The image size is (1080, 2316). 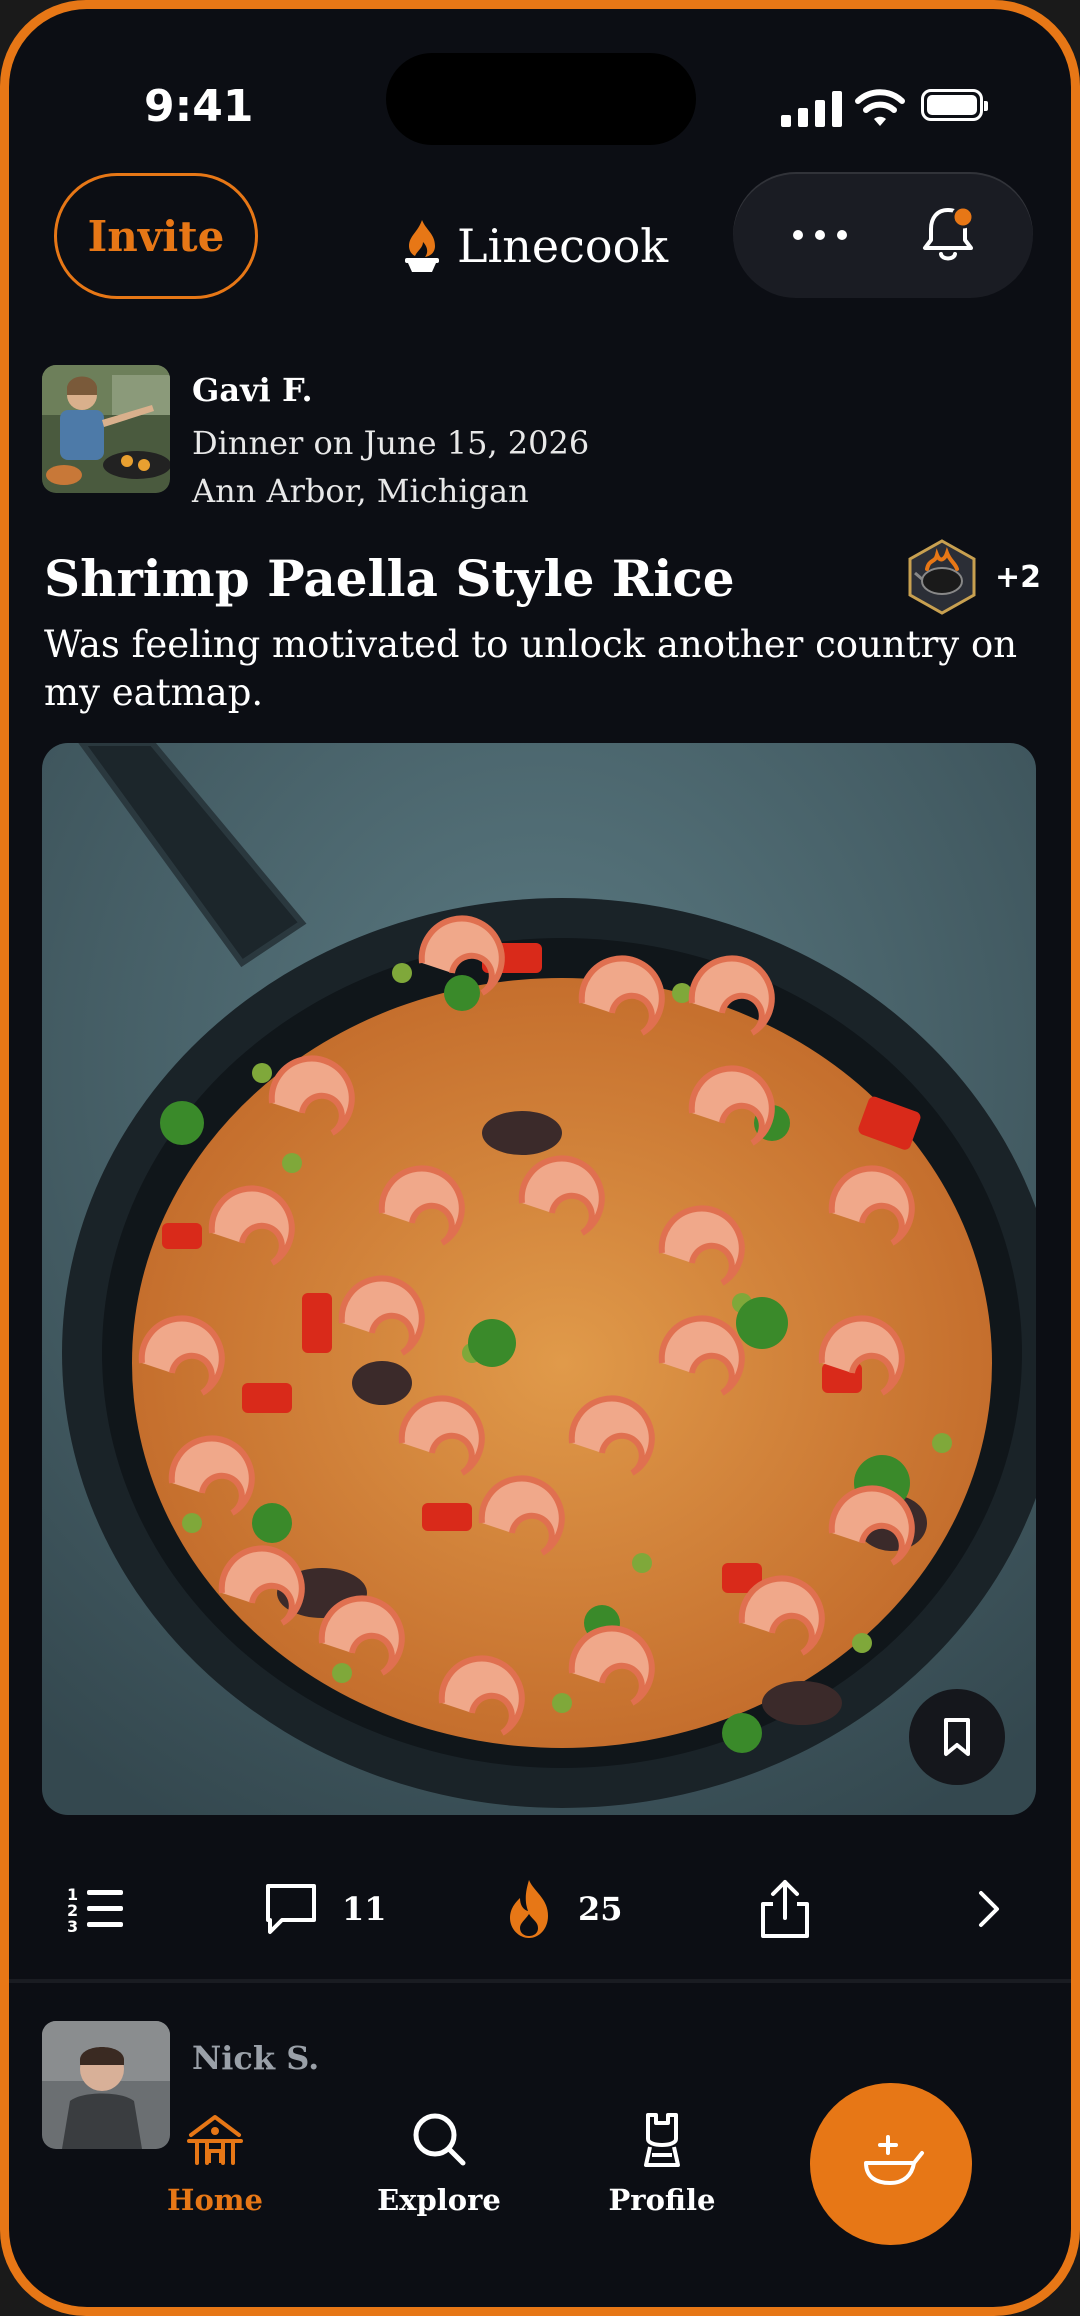 I want to click on app-brand: Linecook, so click(x=533, y=246).